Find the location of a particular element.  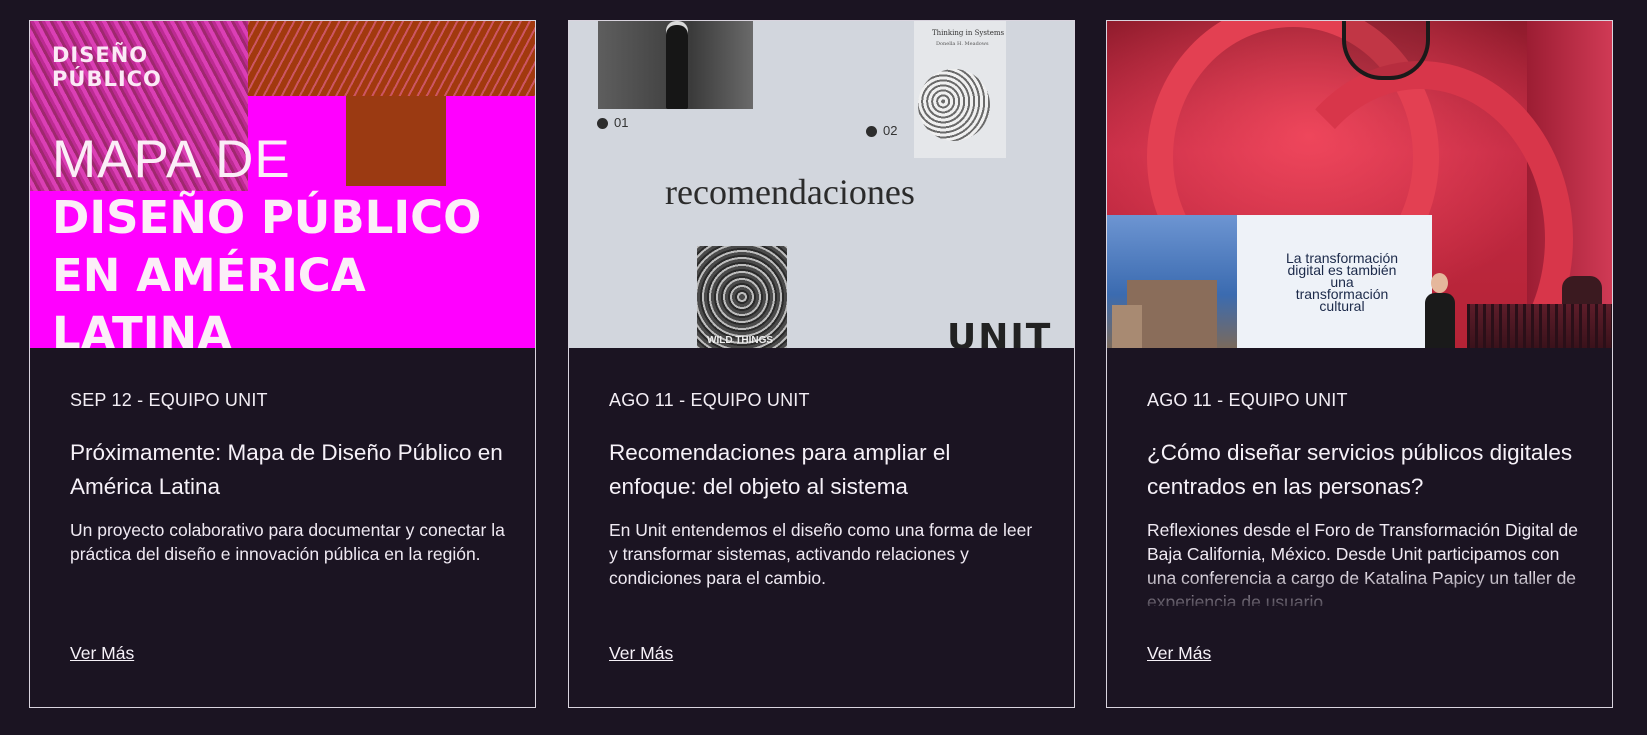

label-02: 02 is located at coordinates (890, 130).